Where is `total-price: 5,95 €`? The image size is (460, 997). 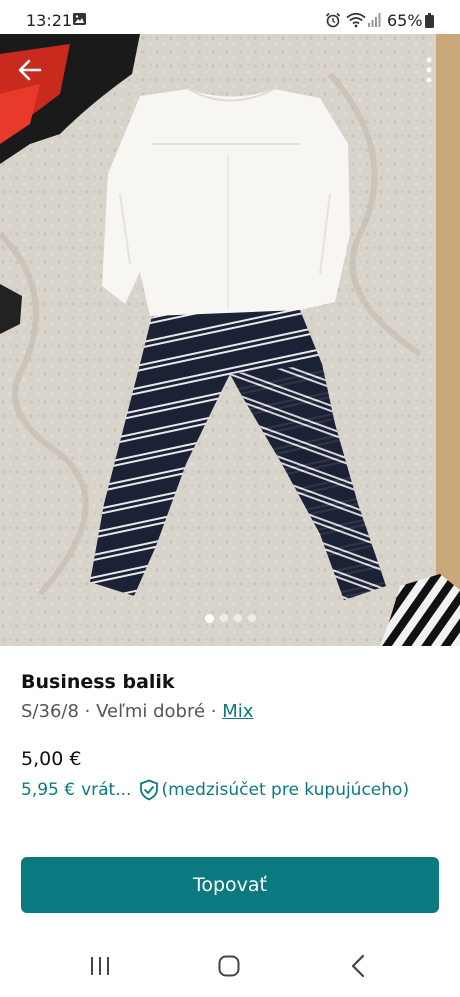
total-price: 5,95 € is located at coordinates (48, 790).